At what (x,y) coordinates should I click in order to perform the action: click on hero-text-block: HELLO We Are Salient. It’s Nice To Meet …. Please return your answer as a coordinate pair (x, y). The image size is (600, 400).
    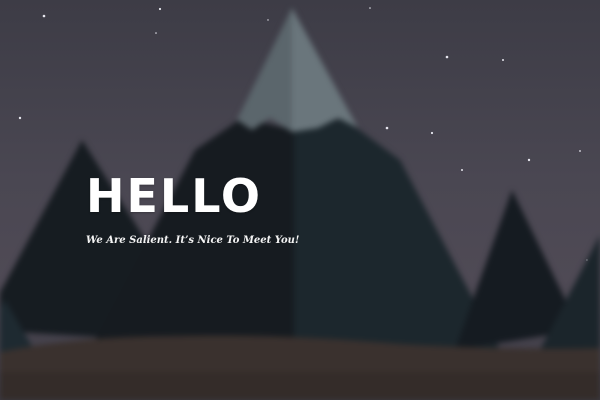
    Looking at the image, I should click on (192, 208).